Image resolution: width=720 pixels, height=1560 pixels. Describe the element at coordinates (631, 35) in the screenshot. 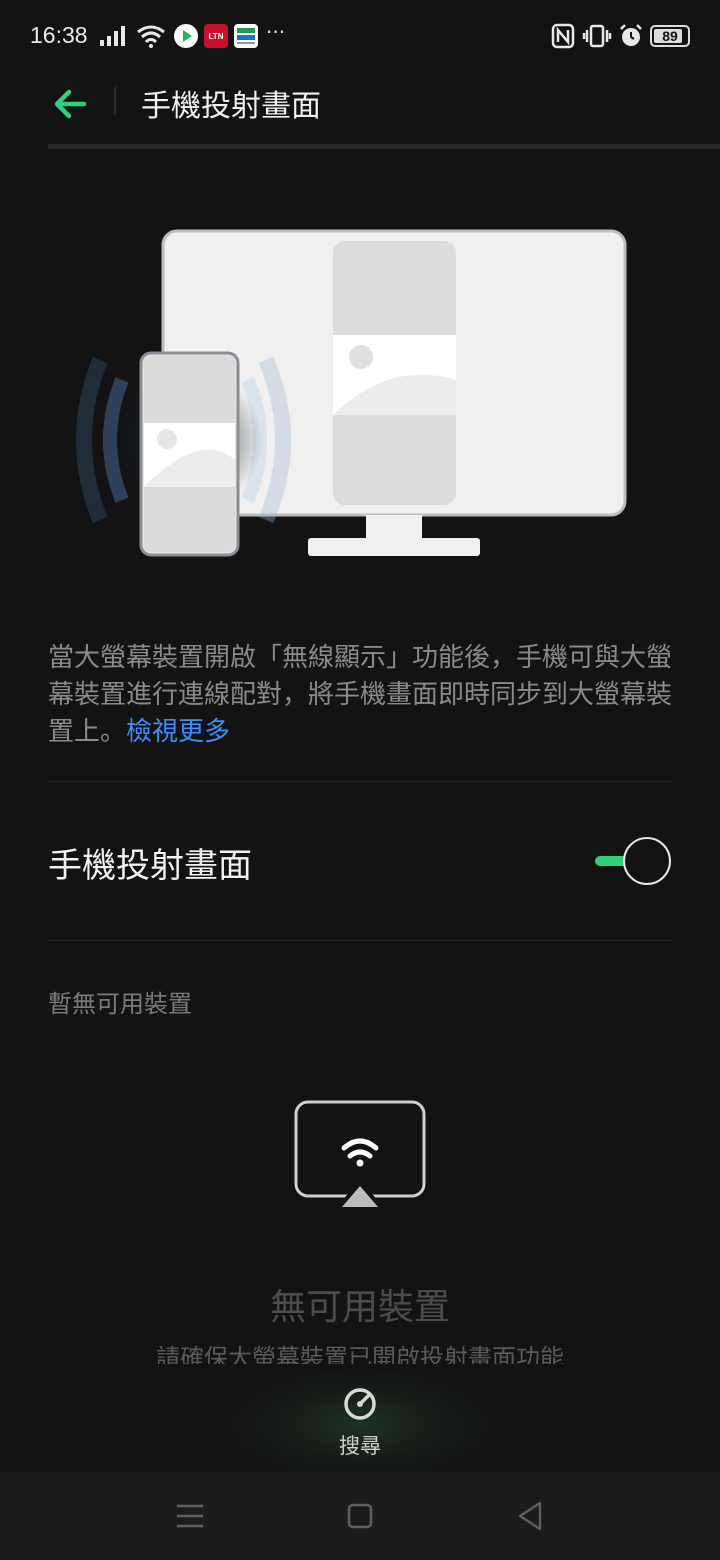

I see `alarm-icon` at that location.